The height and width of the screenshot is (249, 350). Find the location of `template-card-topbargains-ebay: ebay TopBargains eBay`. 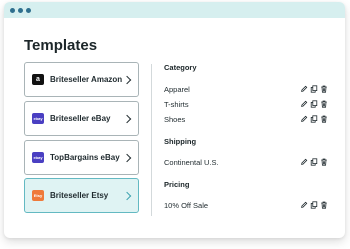

template-card-topbargains-ebay: ebay TopBargains eBay is located at coordinates (81, 157).